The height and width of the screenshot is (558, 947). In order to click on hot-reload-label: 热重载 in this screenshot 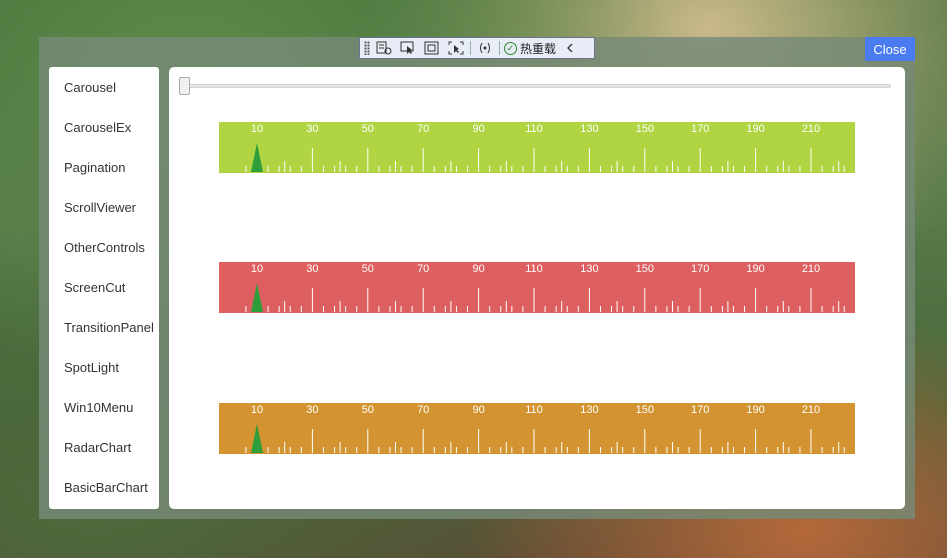, I will do `click(538, 48)`.